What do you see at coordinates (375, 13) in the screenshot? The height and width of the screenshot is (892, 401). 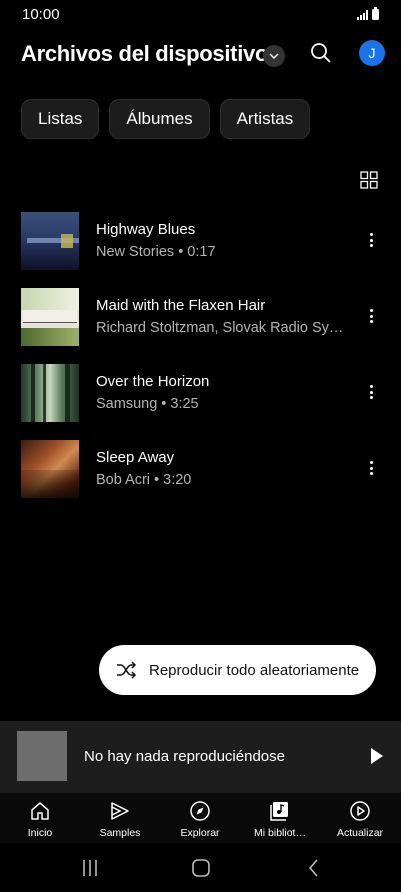 I see `battery-icon` at bounding box center [375, 13].